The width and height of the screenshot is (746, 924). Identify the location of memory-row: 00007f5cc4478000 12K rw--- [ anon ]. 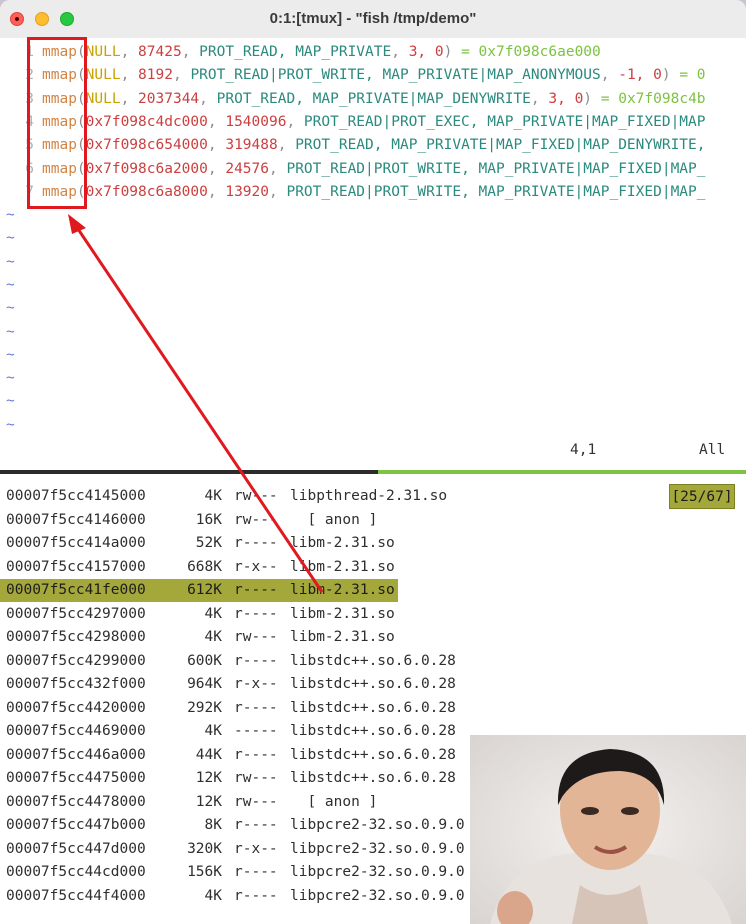
(210, 802).